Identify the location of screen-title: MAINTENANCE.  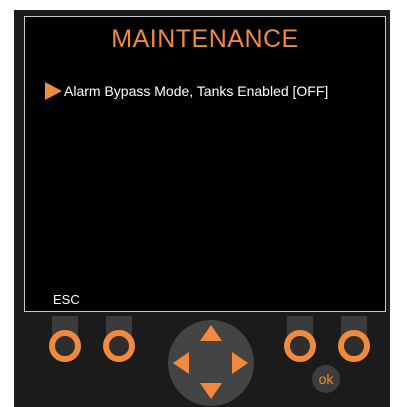
(205, 39).